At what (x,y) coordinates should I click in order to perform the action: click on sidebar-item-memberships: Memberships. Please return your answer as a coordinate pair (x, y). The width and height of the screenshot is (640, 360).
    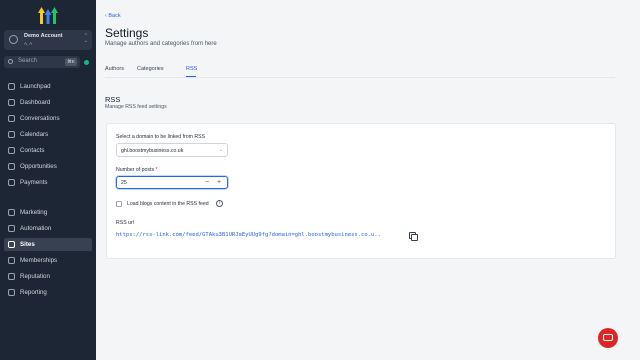
    Looking at the image, I should click on (48, 260).